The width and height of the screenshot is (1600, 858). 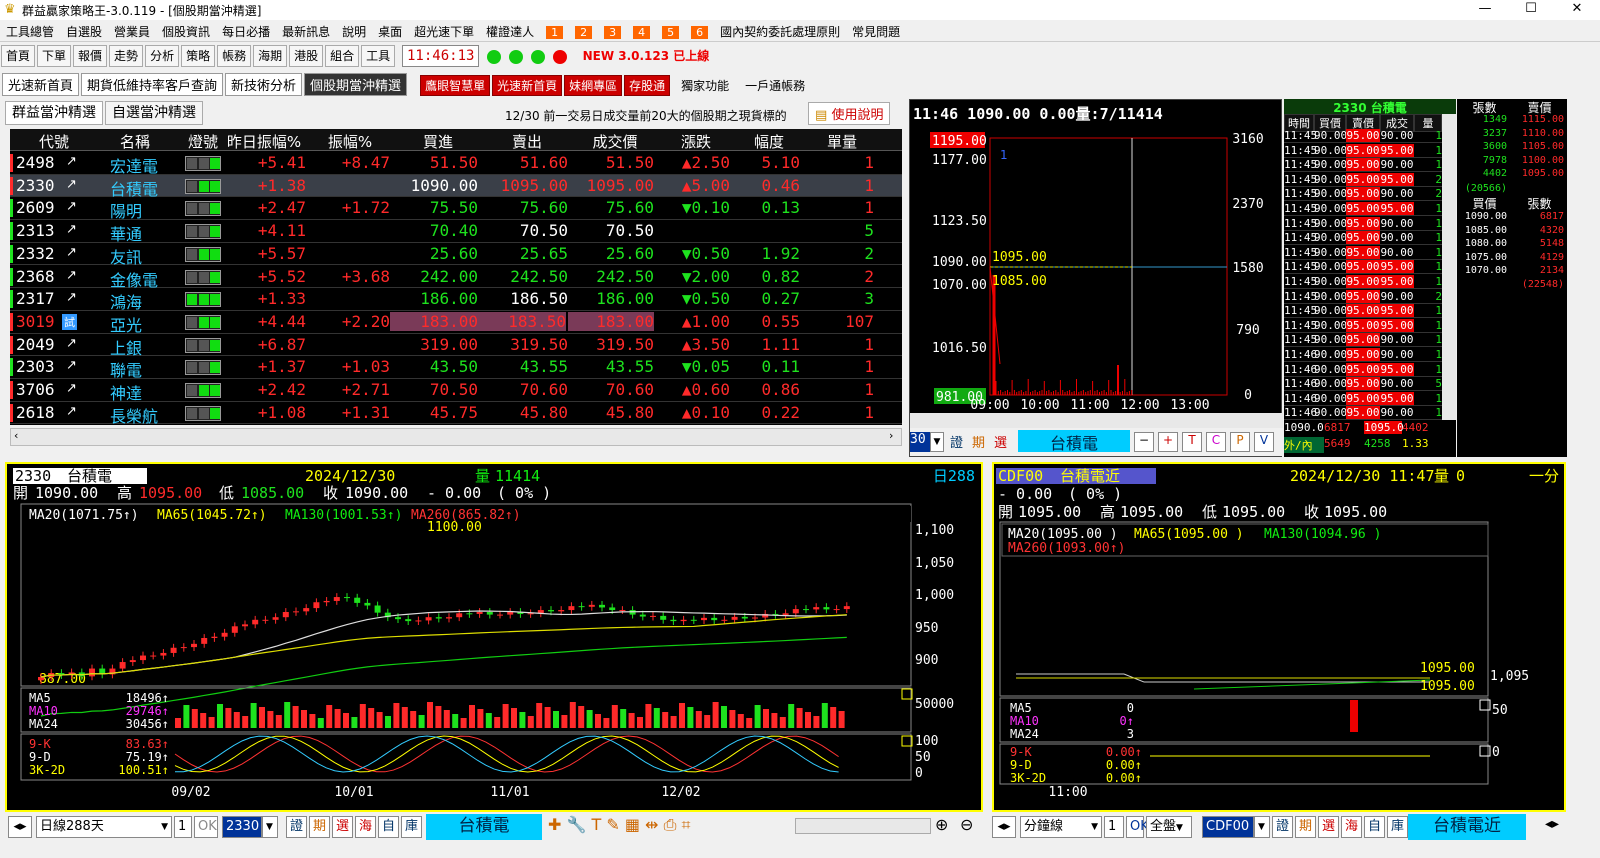 I want to click on ask-price: 1110.00, so click(x=1538, y=133).